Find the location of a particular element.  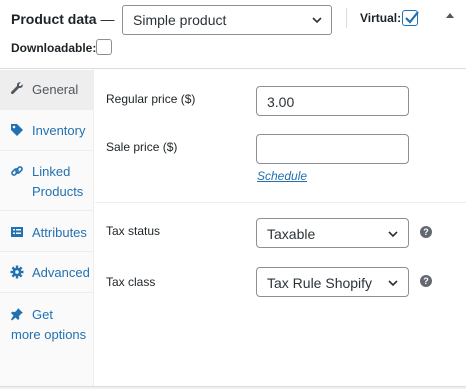

tag-icon is located at coordinates (17, 130).